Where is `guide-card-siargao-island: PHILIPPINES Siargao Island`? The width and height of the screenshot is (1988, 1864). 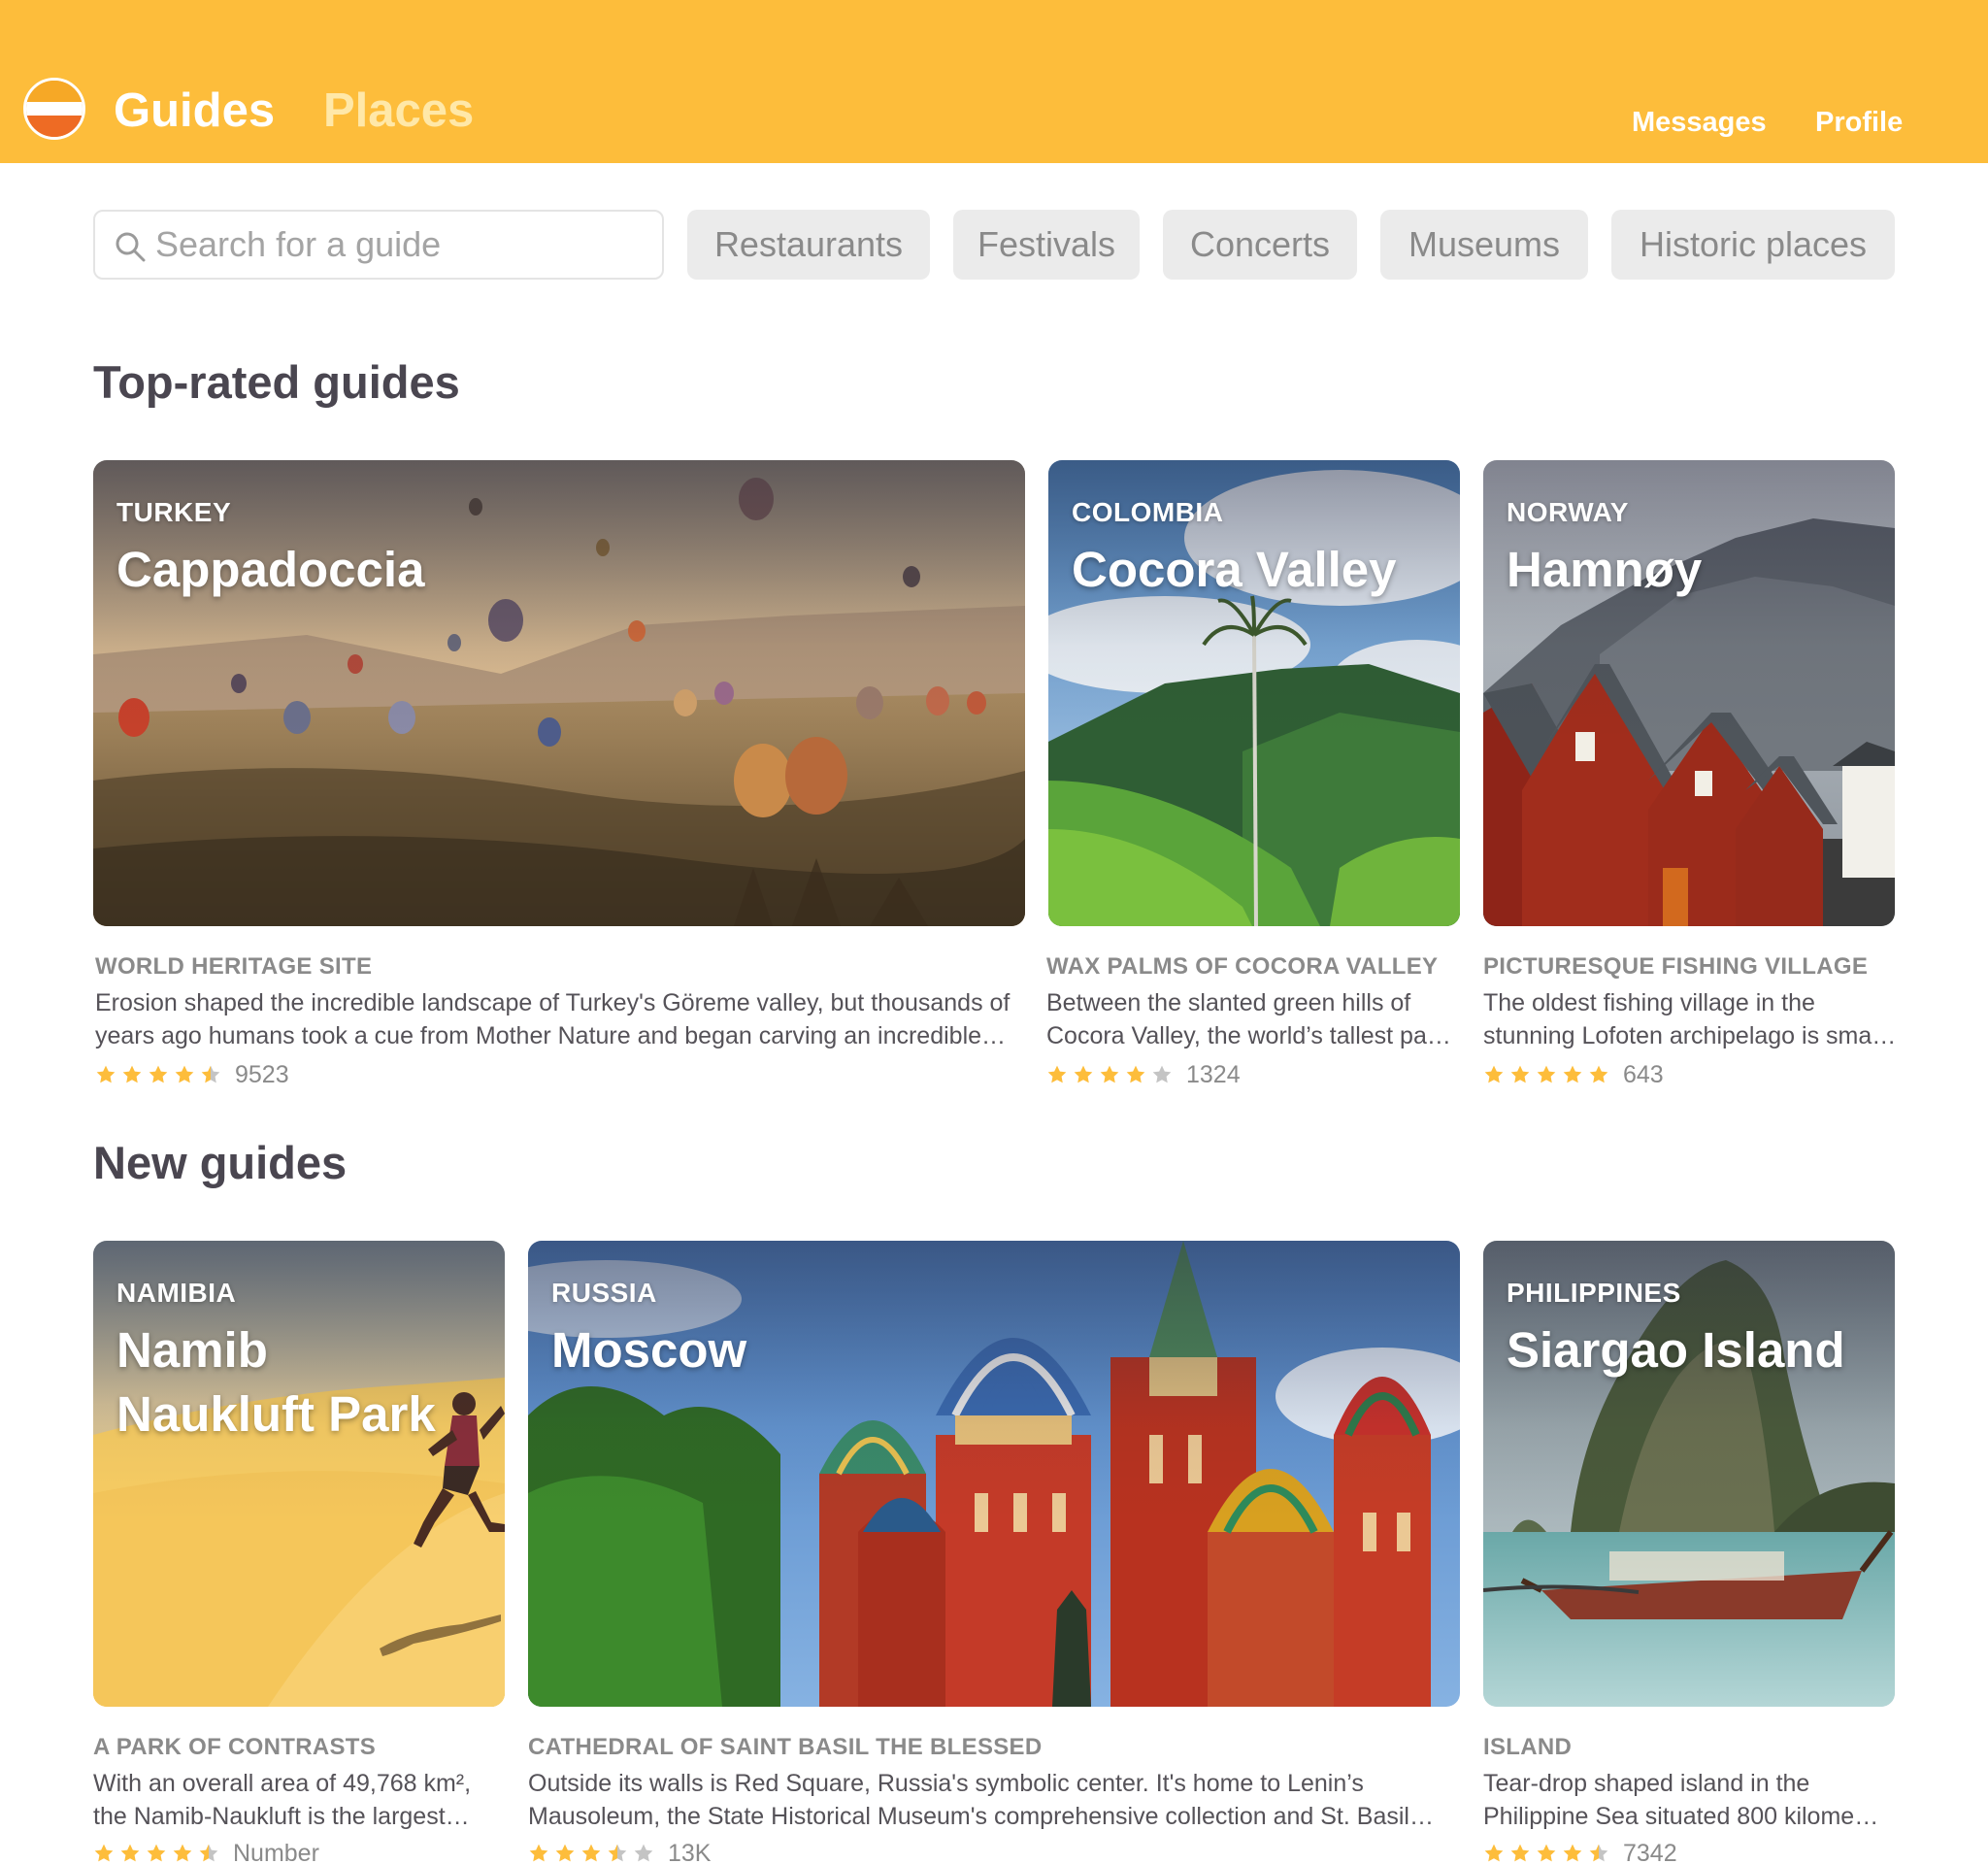
guide-card-siargao-island: PHILIPPINES Siargao Island is located at coordinates (1689, 1474).